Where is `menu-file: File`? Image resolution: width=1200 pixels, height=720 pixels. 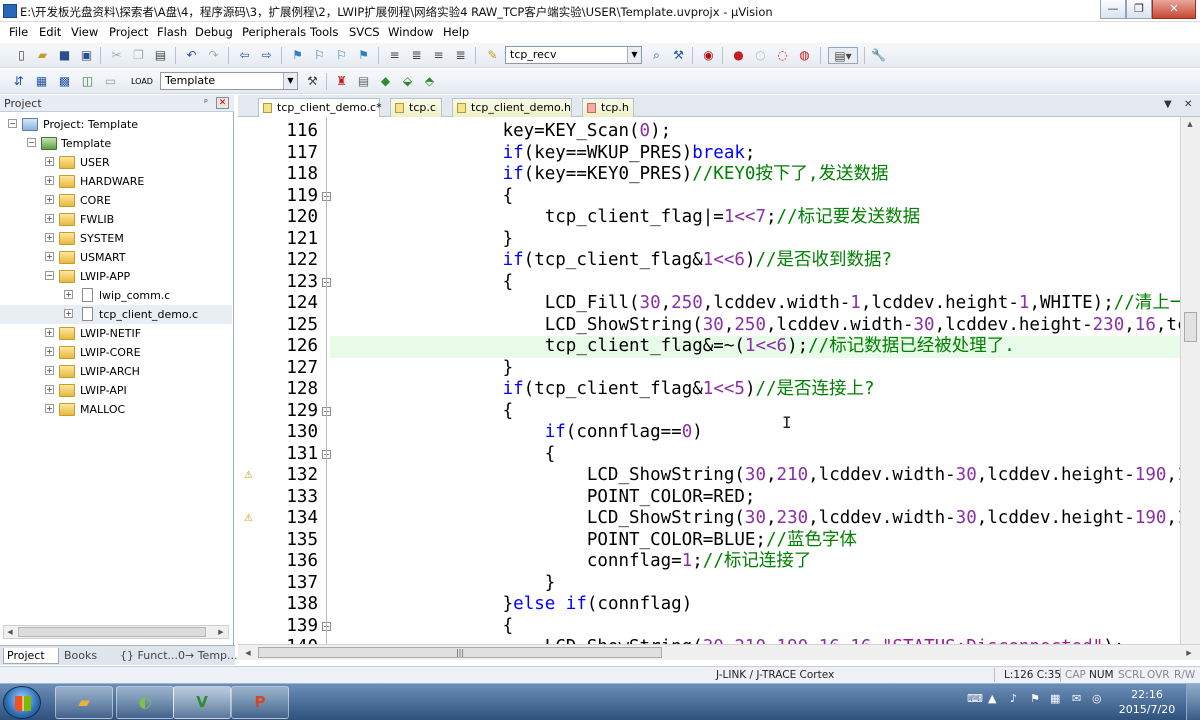
menu-file: File is located at coordinates (18, 32).